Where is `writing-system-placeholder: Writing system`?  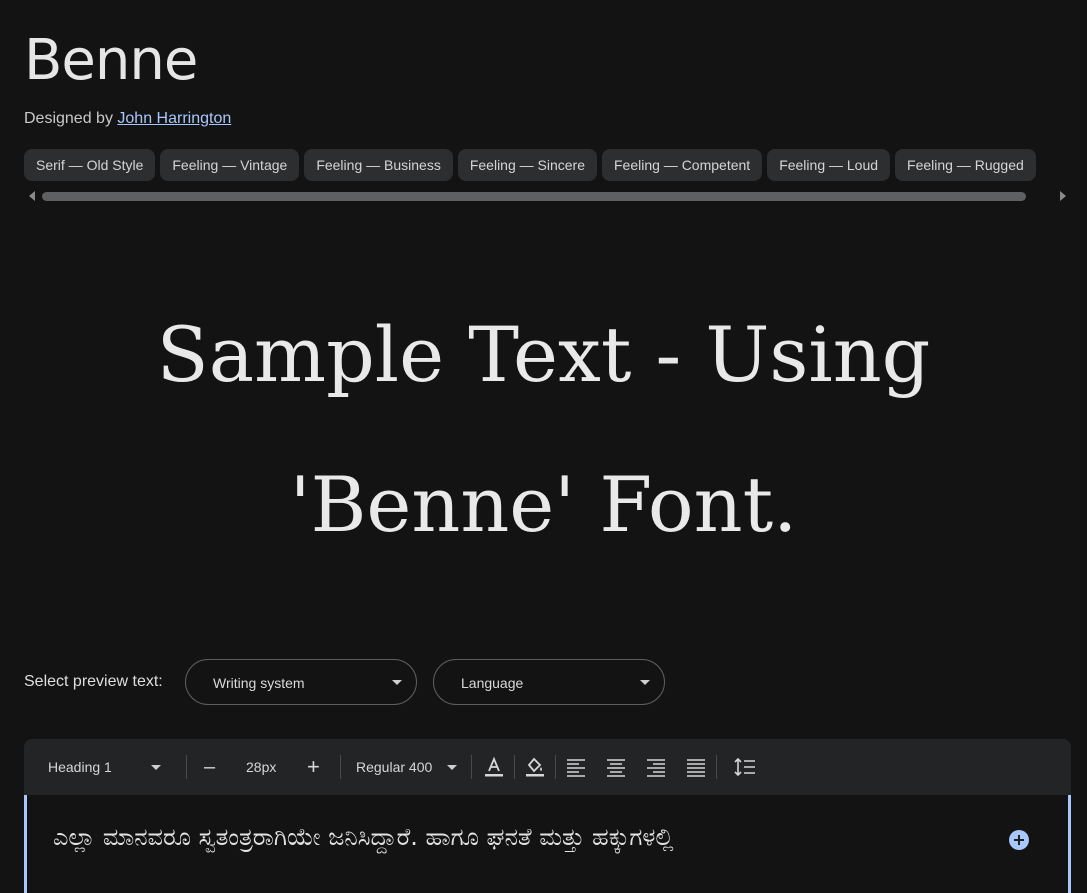 writing-system-placeholder: Writing system is located at coordinates (259, 683).